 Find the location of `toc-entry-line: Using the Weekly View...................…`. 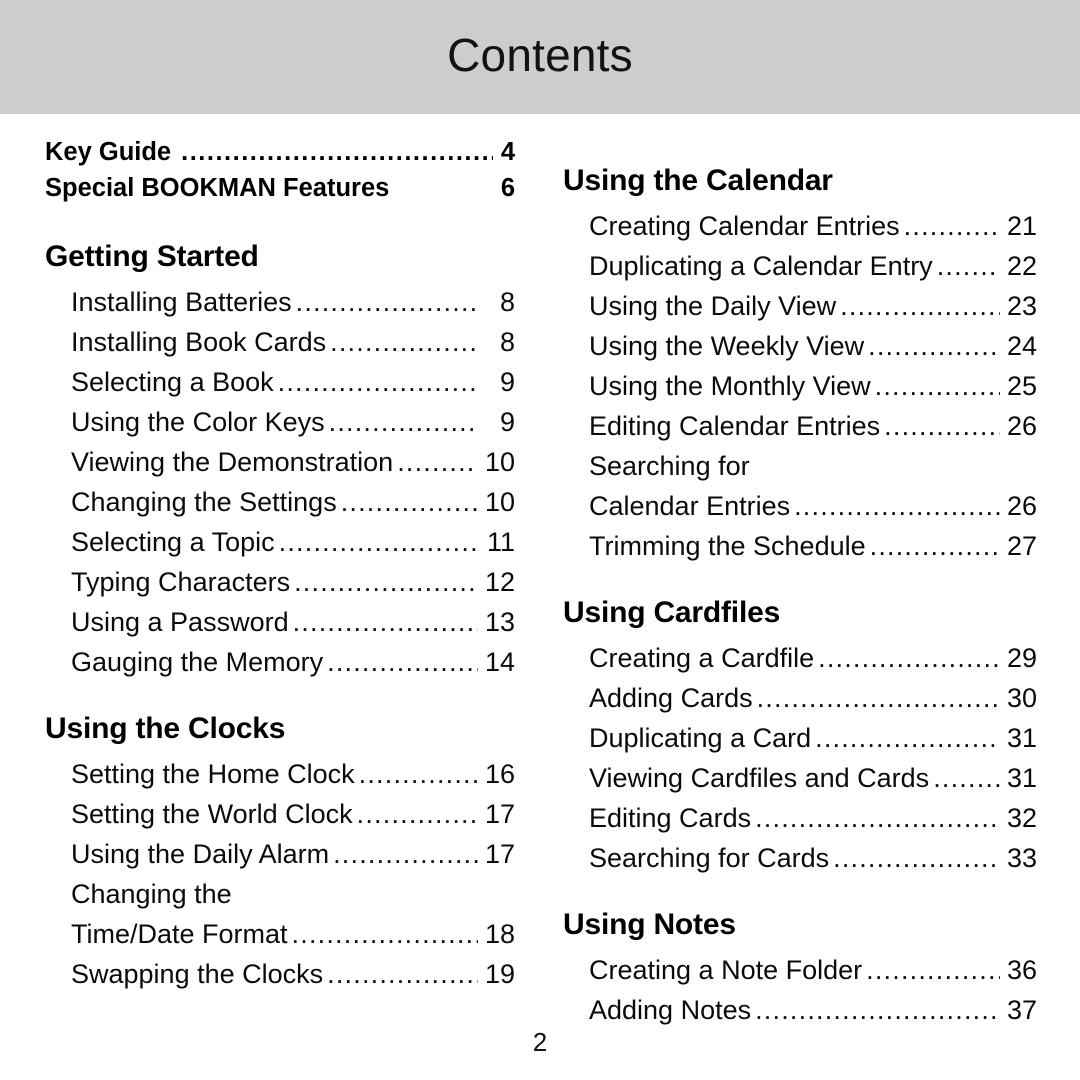

toc-entry-line: Using the Weekly View...................… is located at coordinates (813, 346).